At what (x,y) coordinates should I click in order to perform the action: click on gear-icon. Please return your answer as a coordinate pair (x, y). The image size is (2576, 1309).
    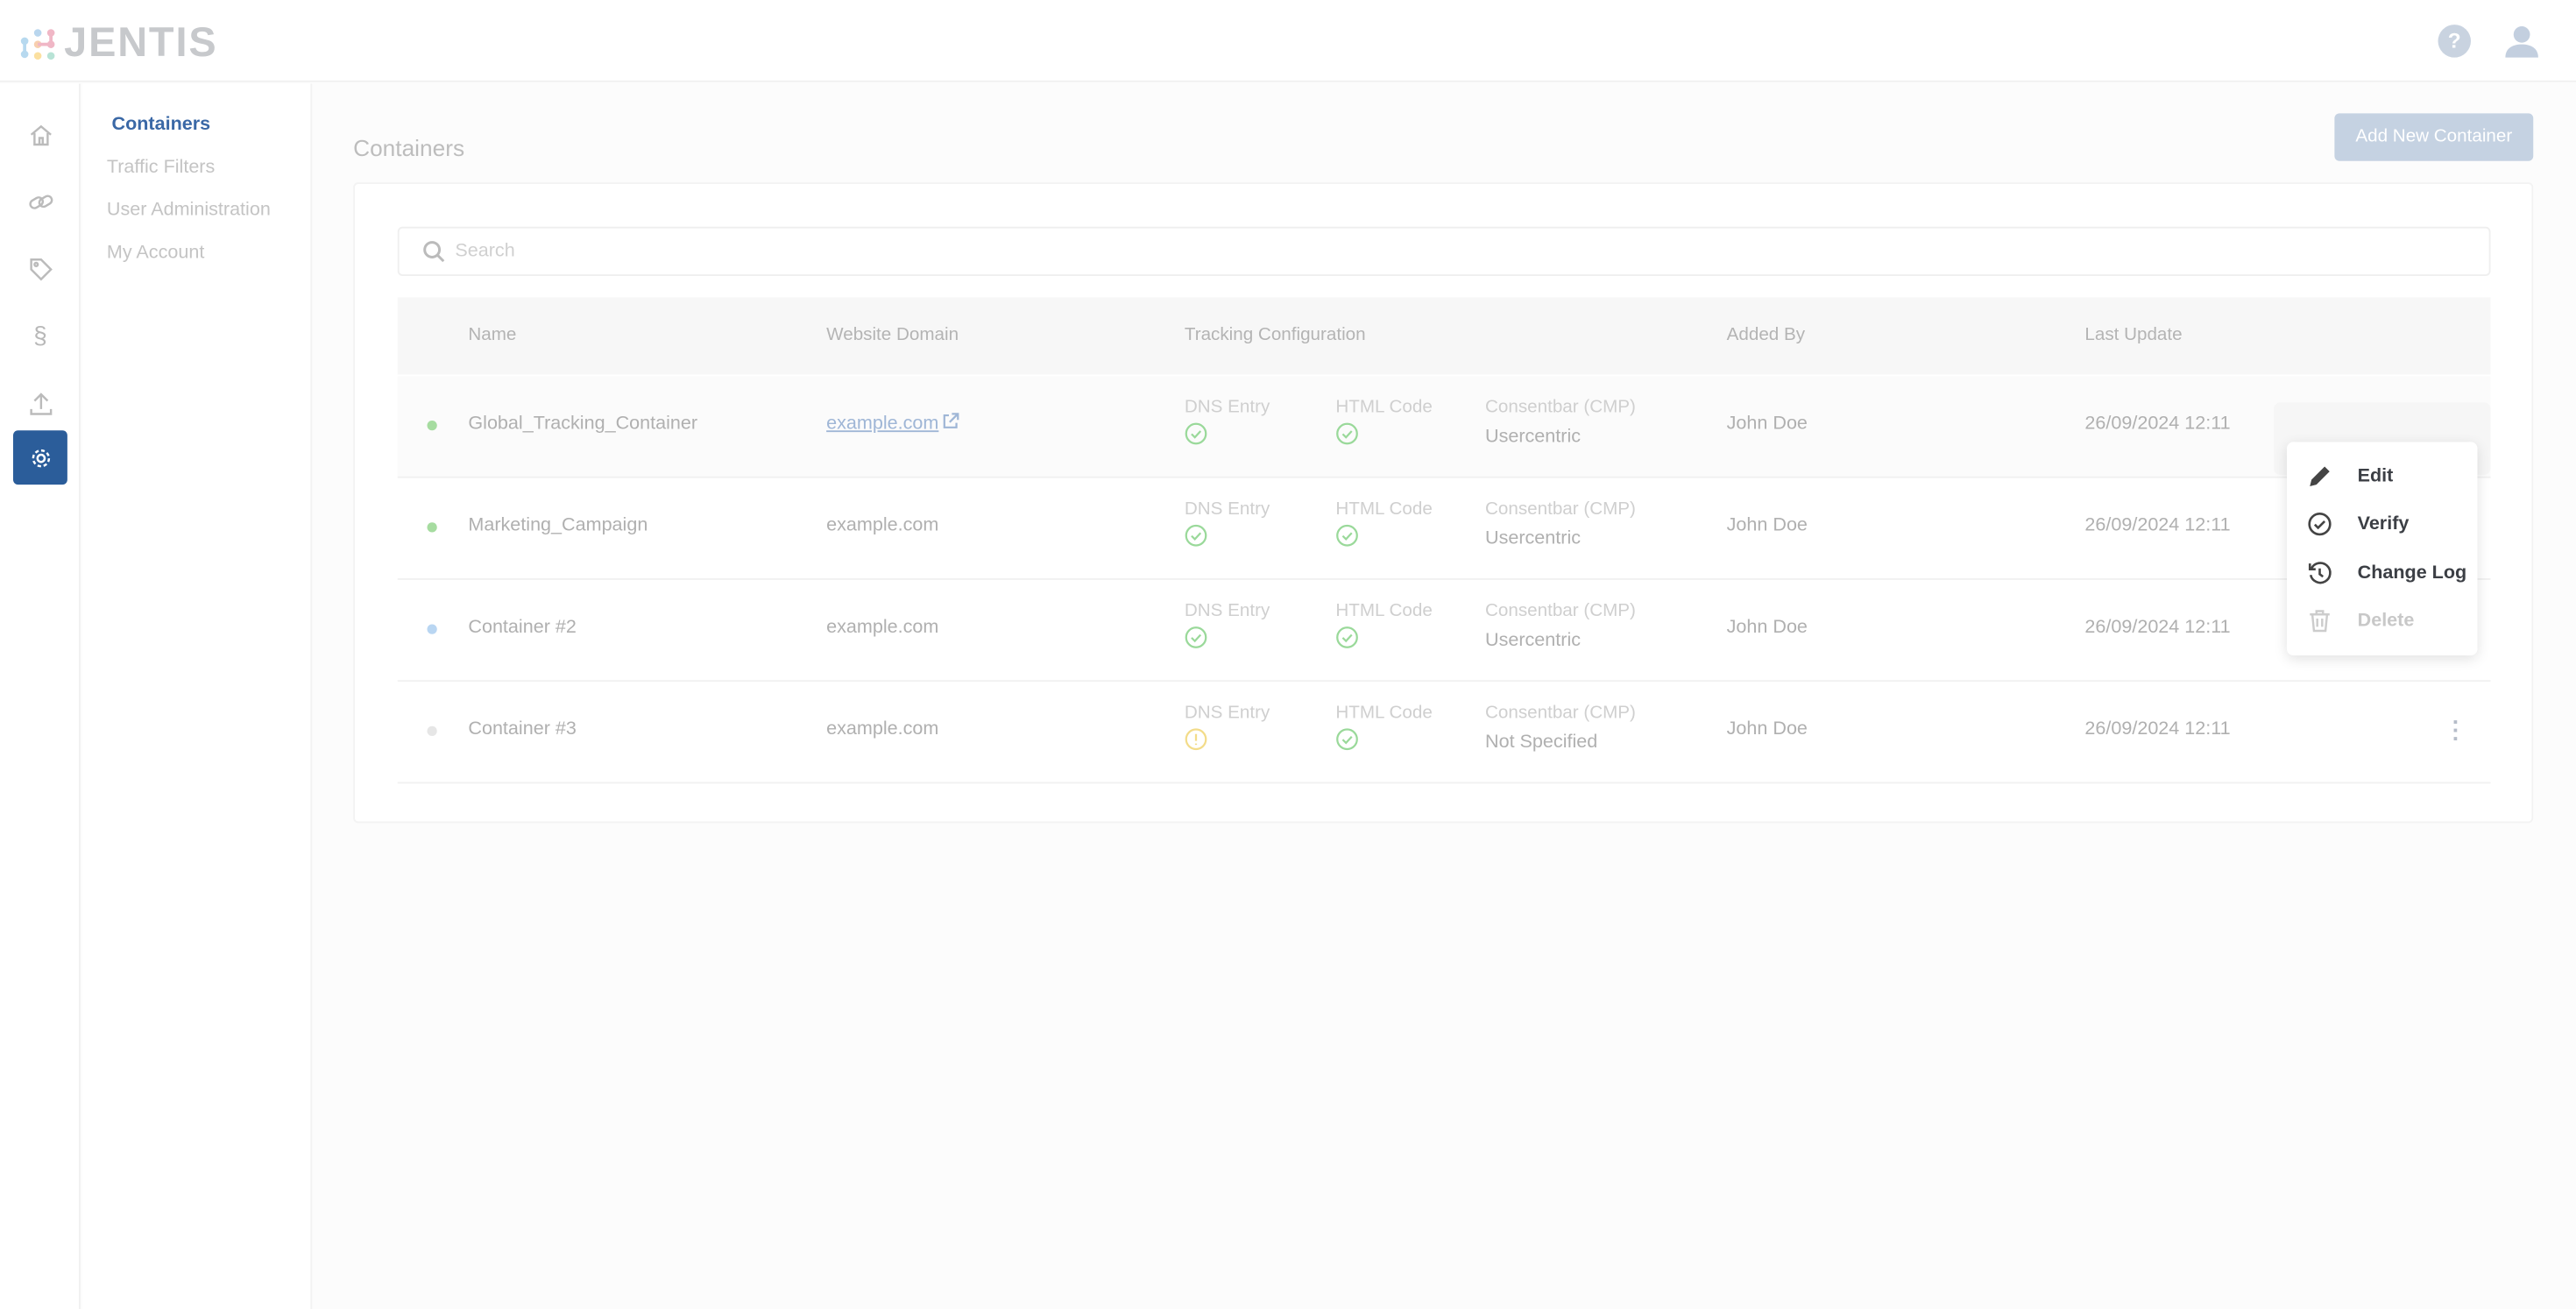
    Looking at the image, I should click on (40, 457).